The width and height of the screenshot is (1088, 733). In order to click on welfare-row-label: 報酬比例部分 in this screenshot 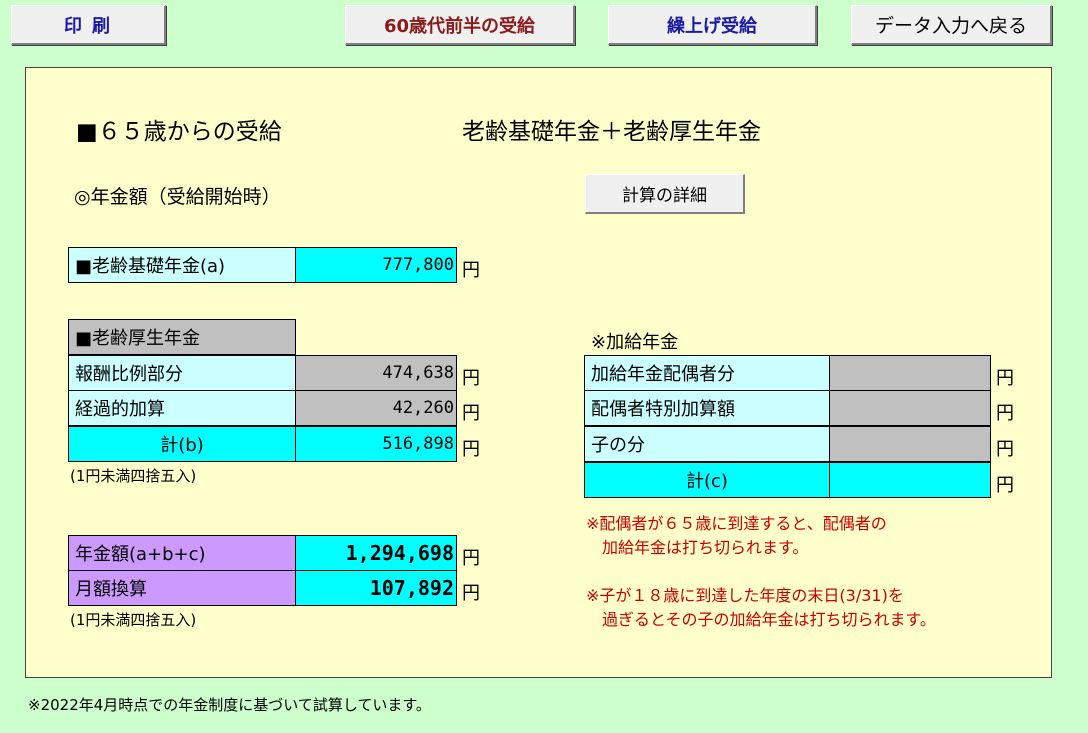, I will do `click(182, 373)`.